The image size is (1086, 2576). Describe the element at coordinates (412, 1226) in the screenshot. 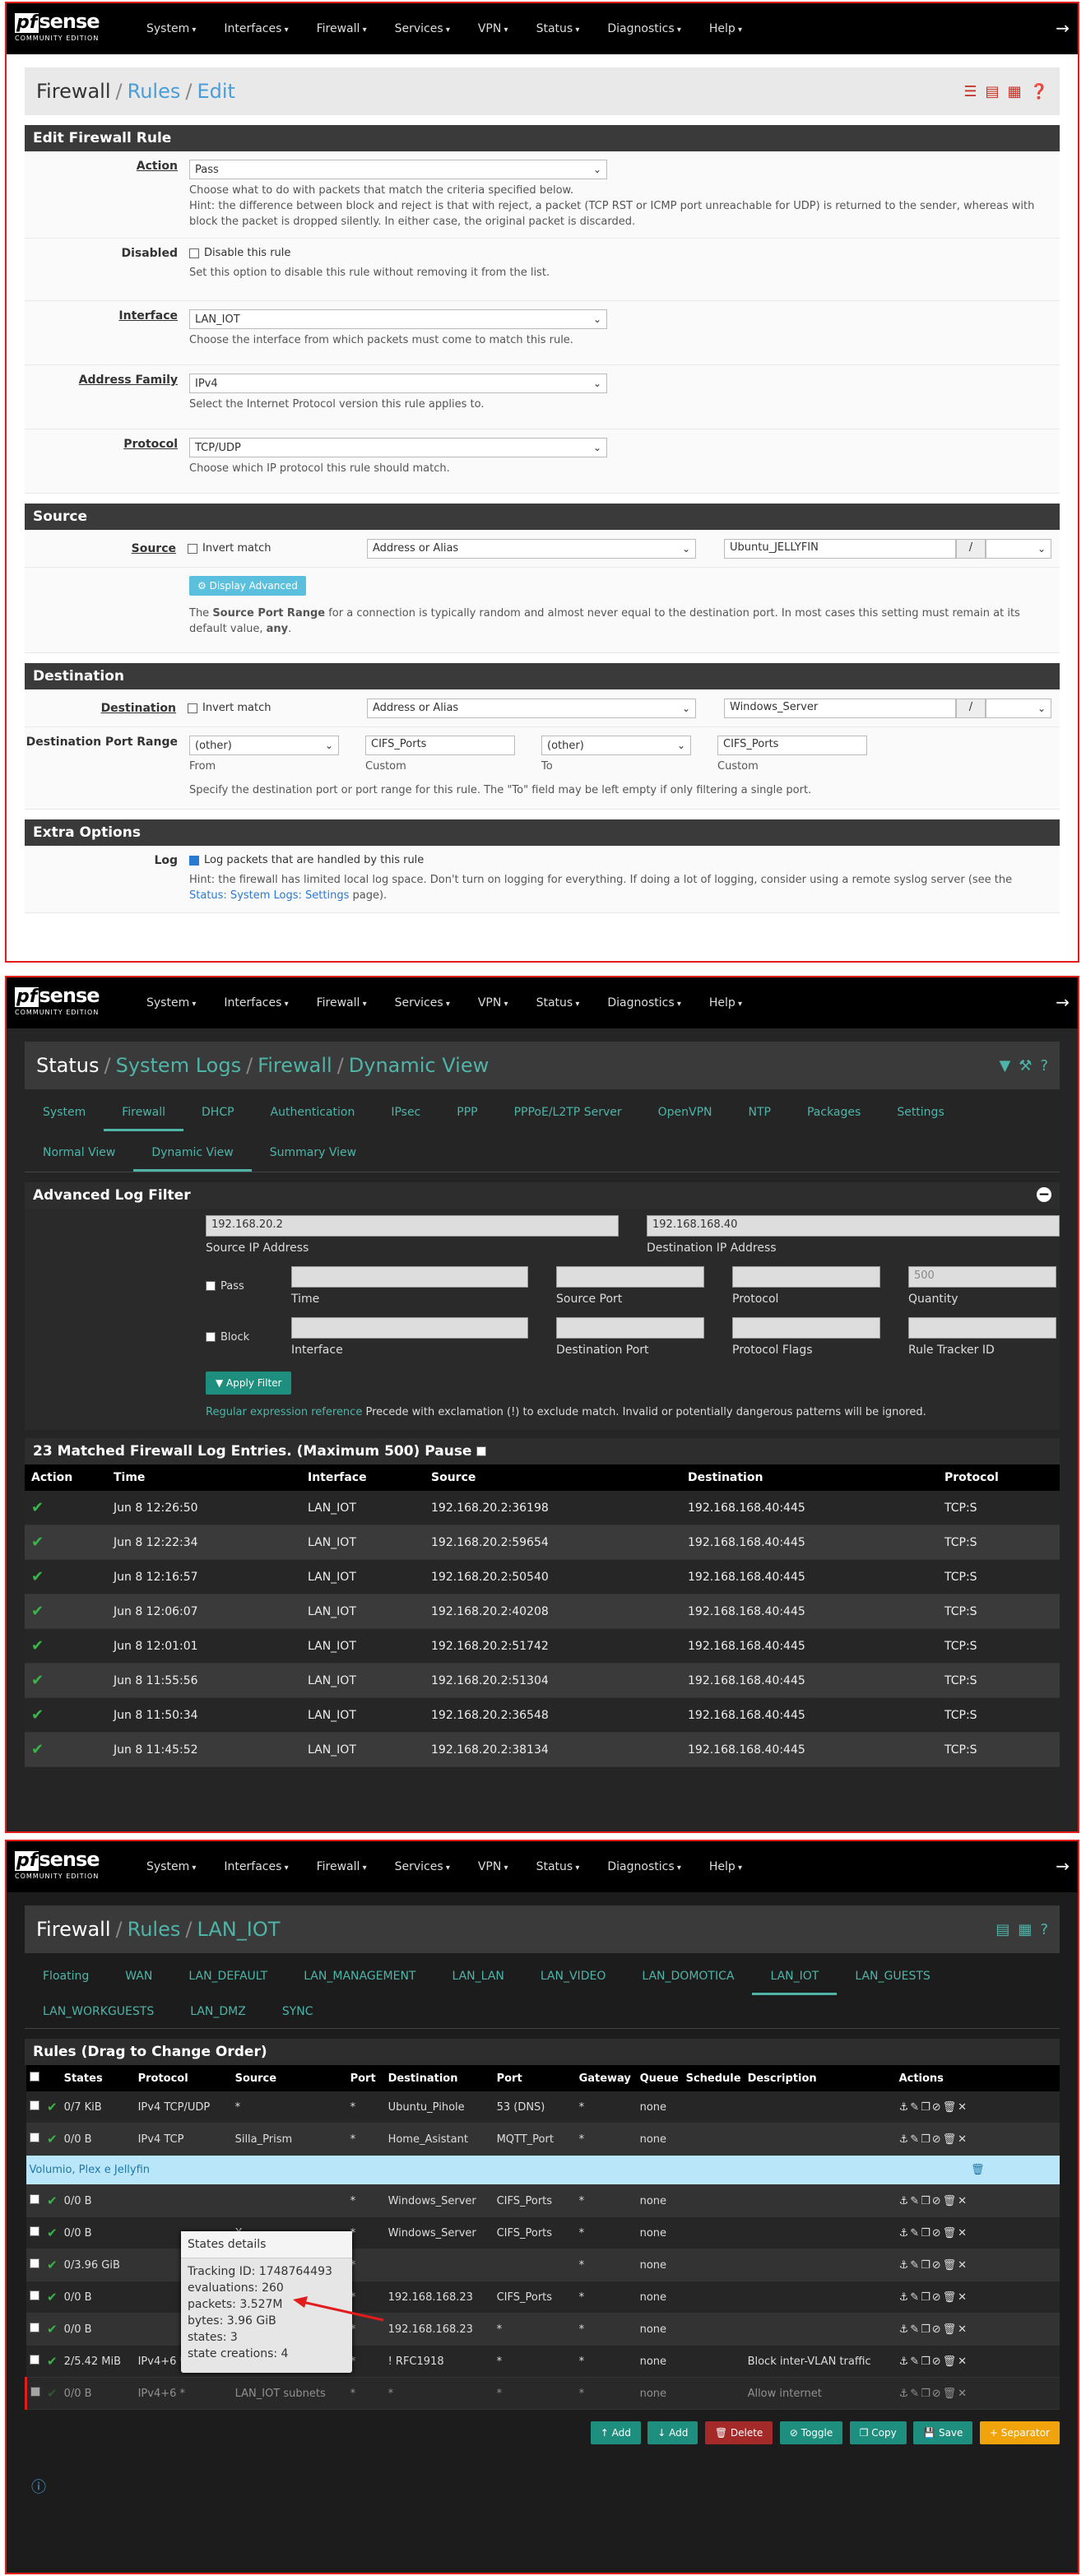

I see `src-ip-input: 192.168.20.2` at that location.